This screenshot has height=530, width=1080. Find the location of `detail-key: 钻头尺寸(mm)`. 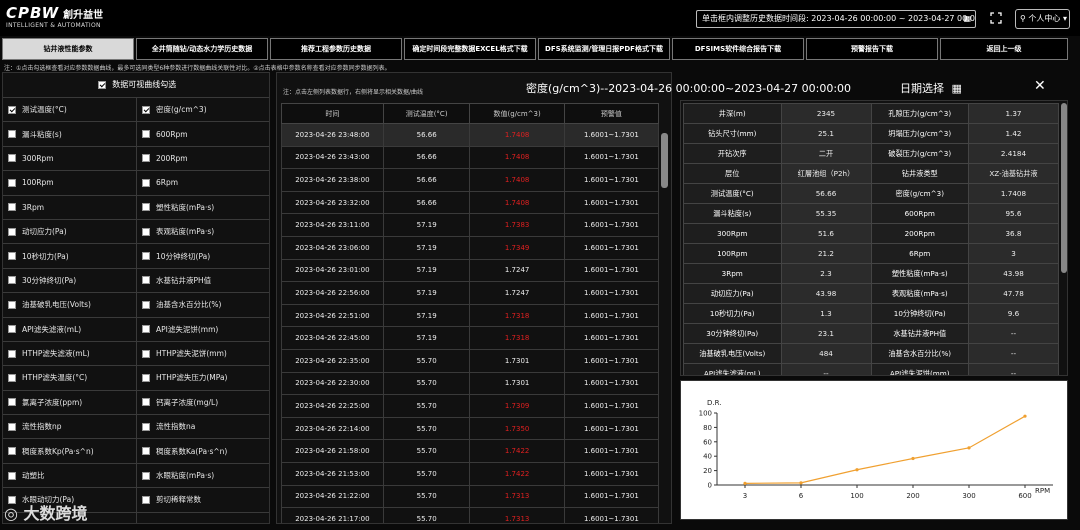

detail-key: 钻头尺寸(mm) is located at coordinates (732, 133).